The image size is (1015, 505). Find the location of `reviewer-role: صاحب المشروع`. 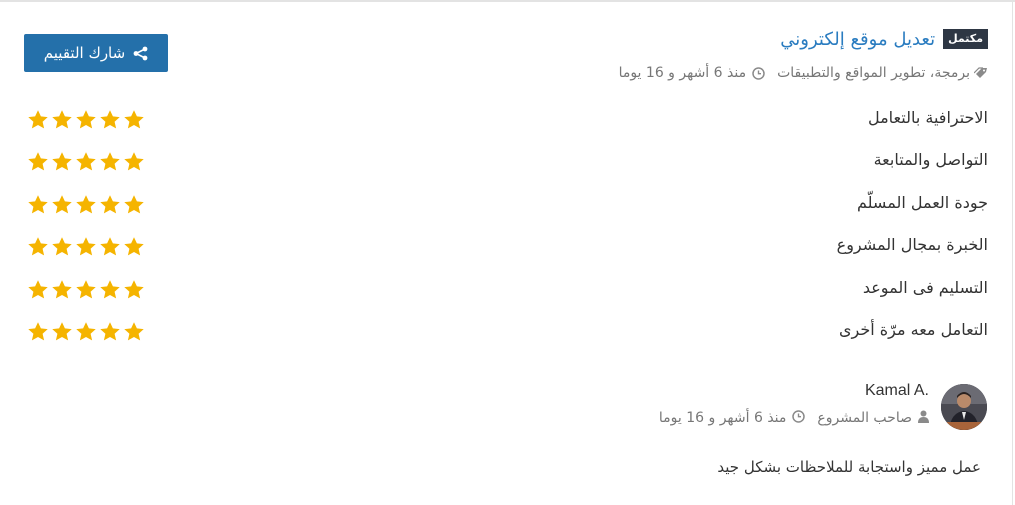

reviewer-role: صاحب المشروع is located at coordinates (864, 418).